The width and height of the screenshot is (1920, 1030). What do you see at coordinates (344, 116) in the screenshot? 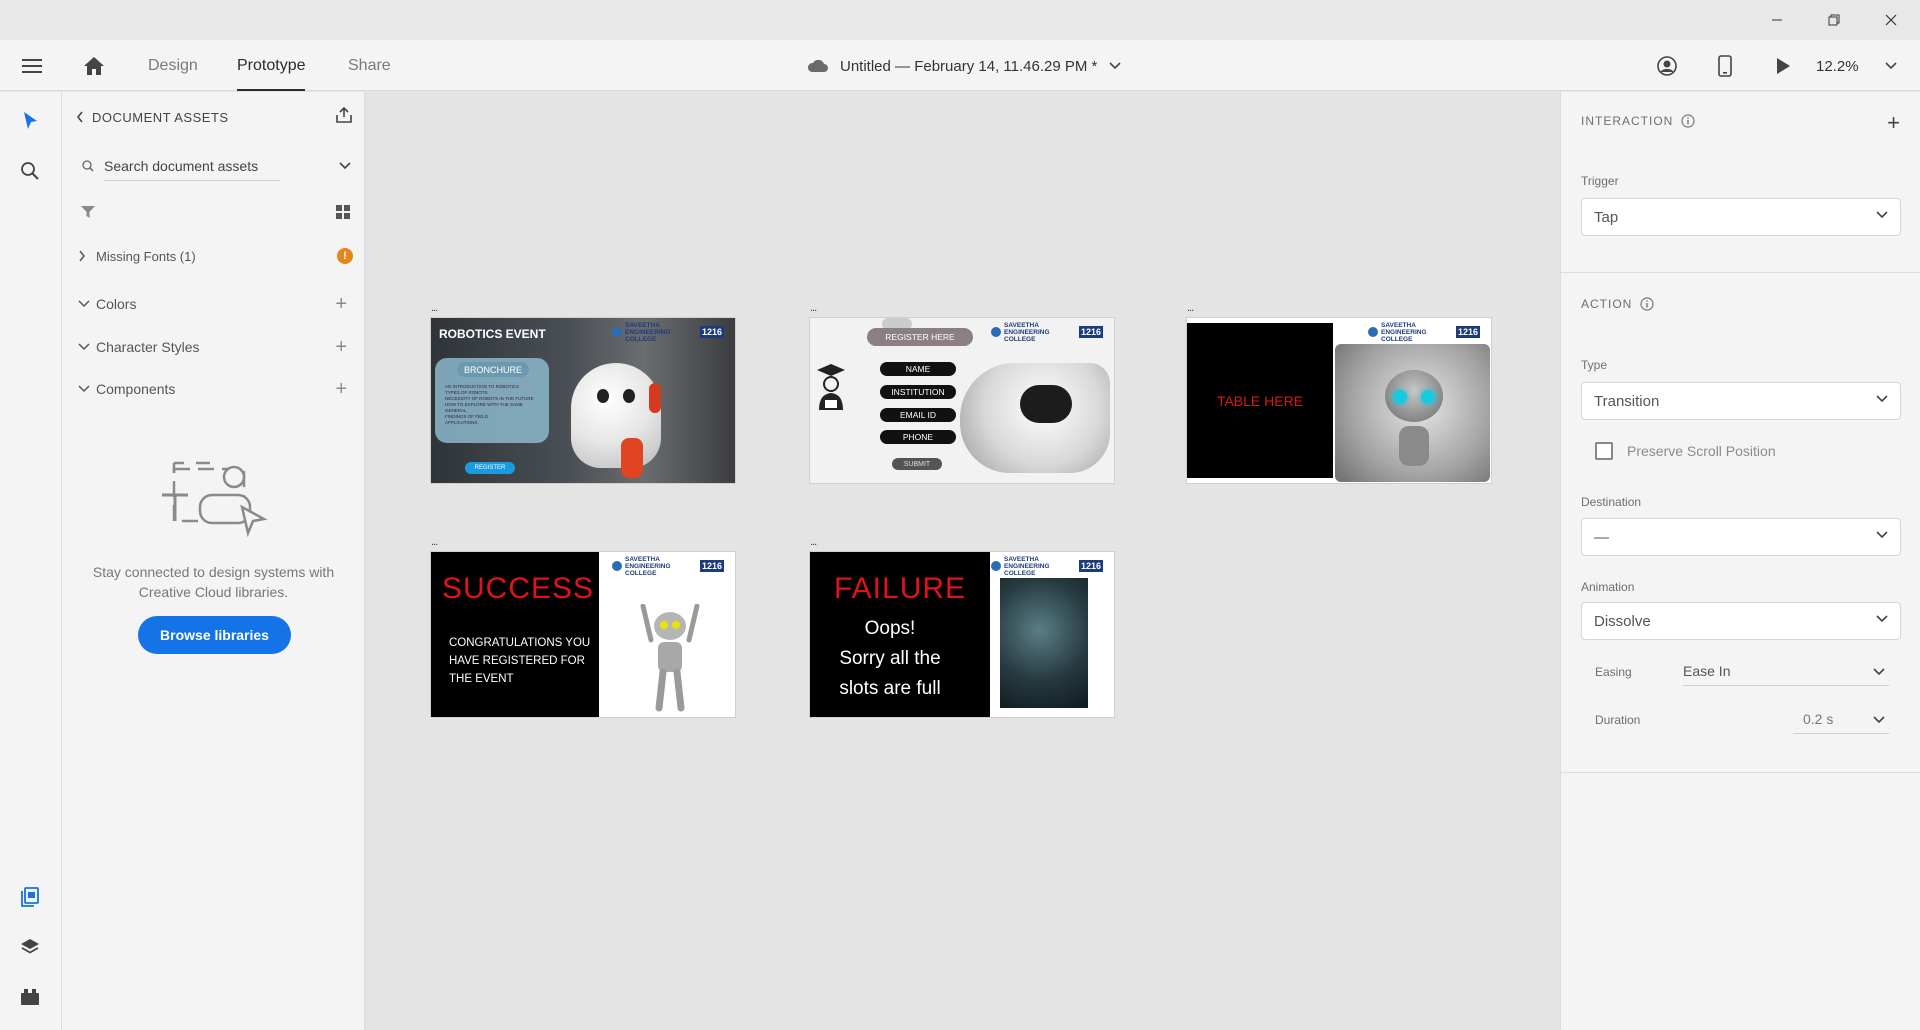
I see `share-assets-button` at bounding box center [344, 116].